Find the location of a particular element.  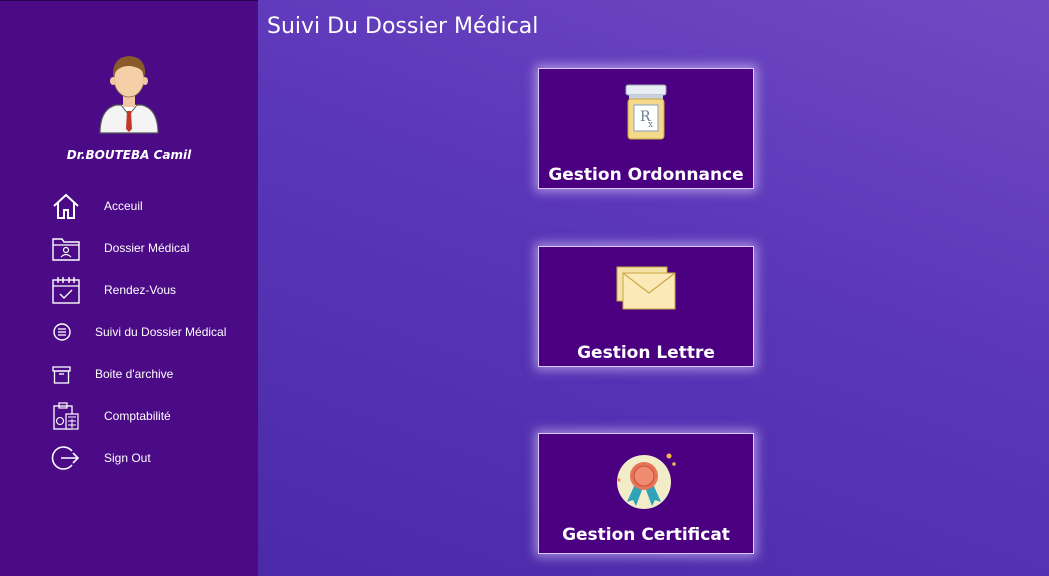

sidebar-item-label: Comptabilité is located at coordinates (137, 416).